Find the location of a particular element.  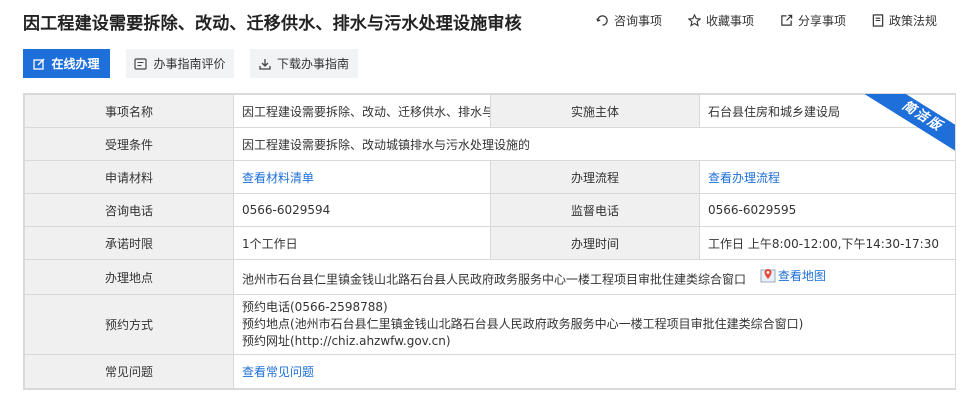

evaluate-guide-label: 办事指南评价 is located at coordinates (189, 64).